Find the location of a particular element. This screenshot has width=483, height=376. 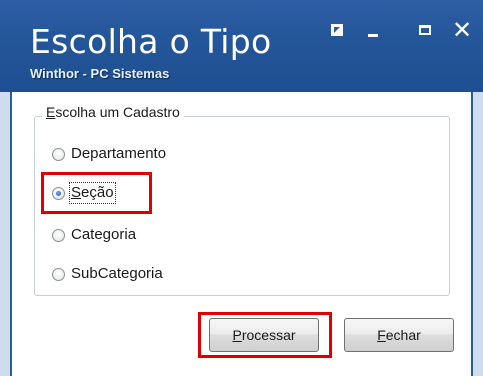

restore-button is located at coordinates (337, 30).